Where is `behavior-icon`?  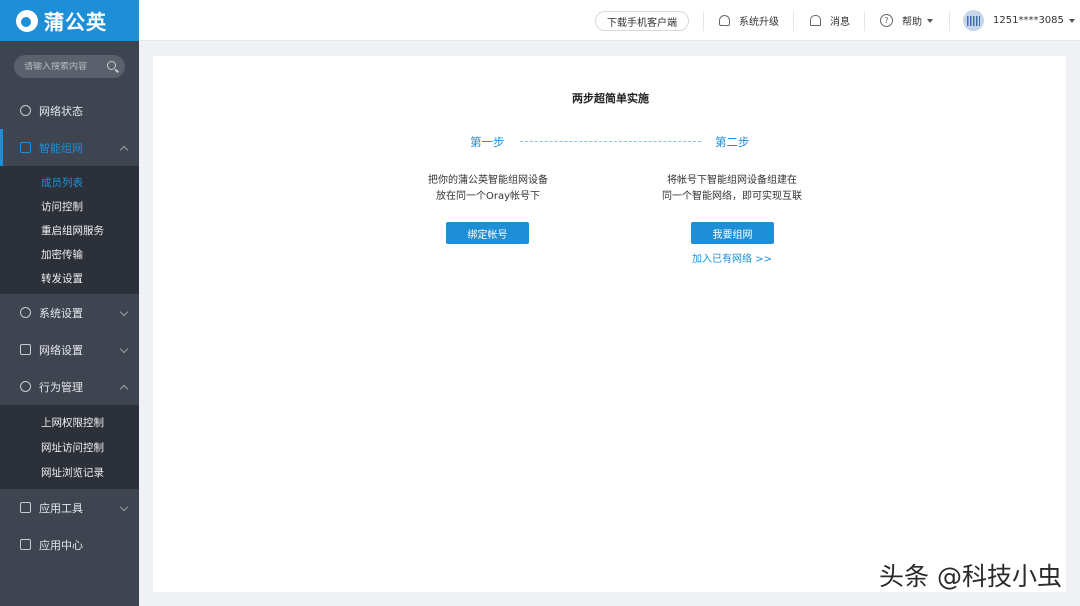 behavior-icon is located at coordinates (25, 386).